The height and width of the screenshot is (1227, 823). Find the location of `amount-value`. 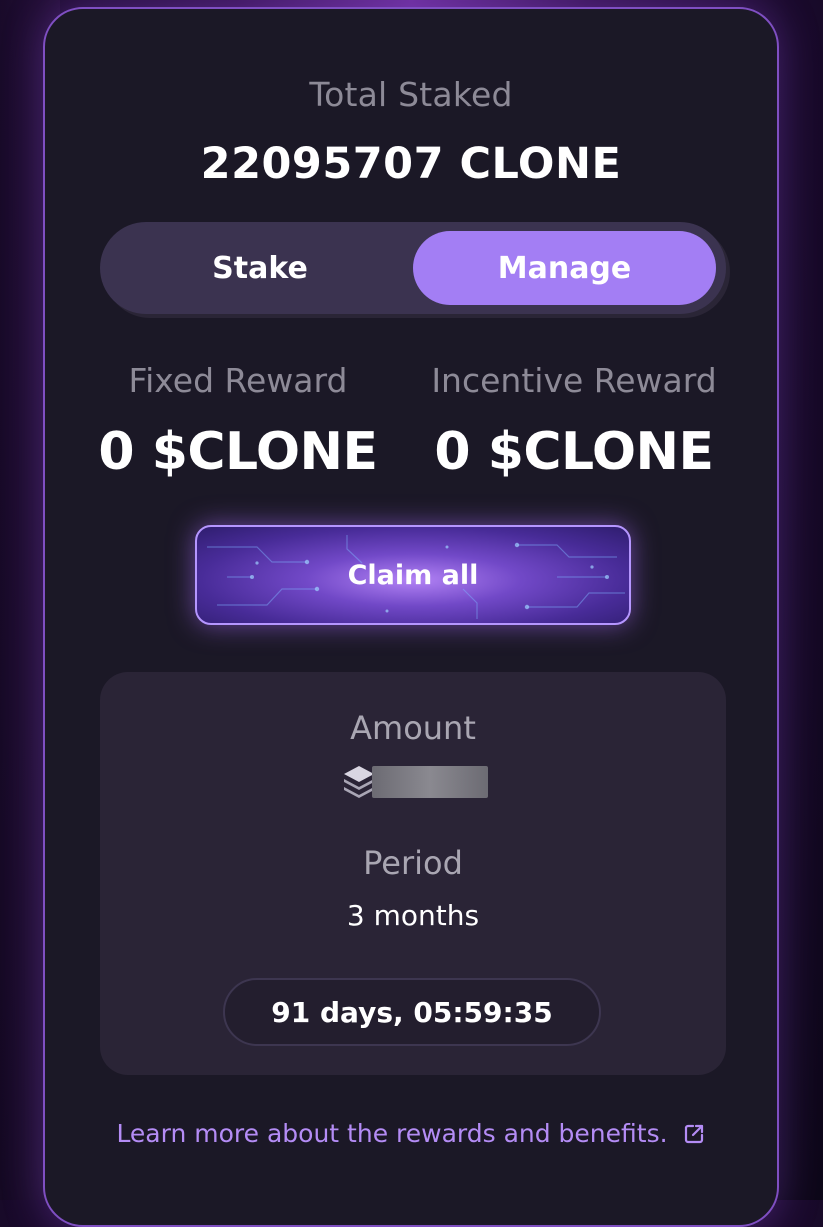

amount-value is located at coordinates (415, 782).